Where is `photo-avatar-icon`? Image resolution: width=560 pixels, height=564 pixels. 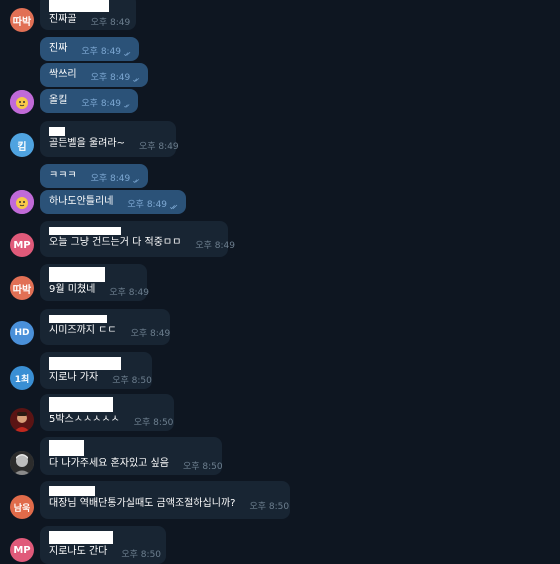 photo-avatar-icon is located at coordinates (22, 420).